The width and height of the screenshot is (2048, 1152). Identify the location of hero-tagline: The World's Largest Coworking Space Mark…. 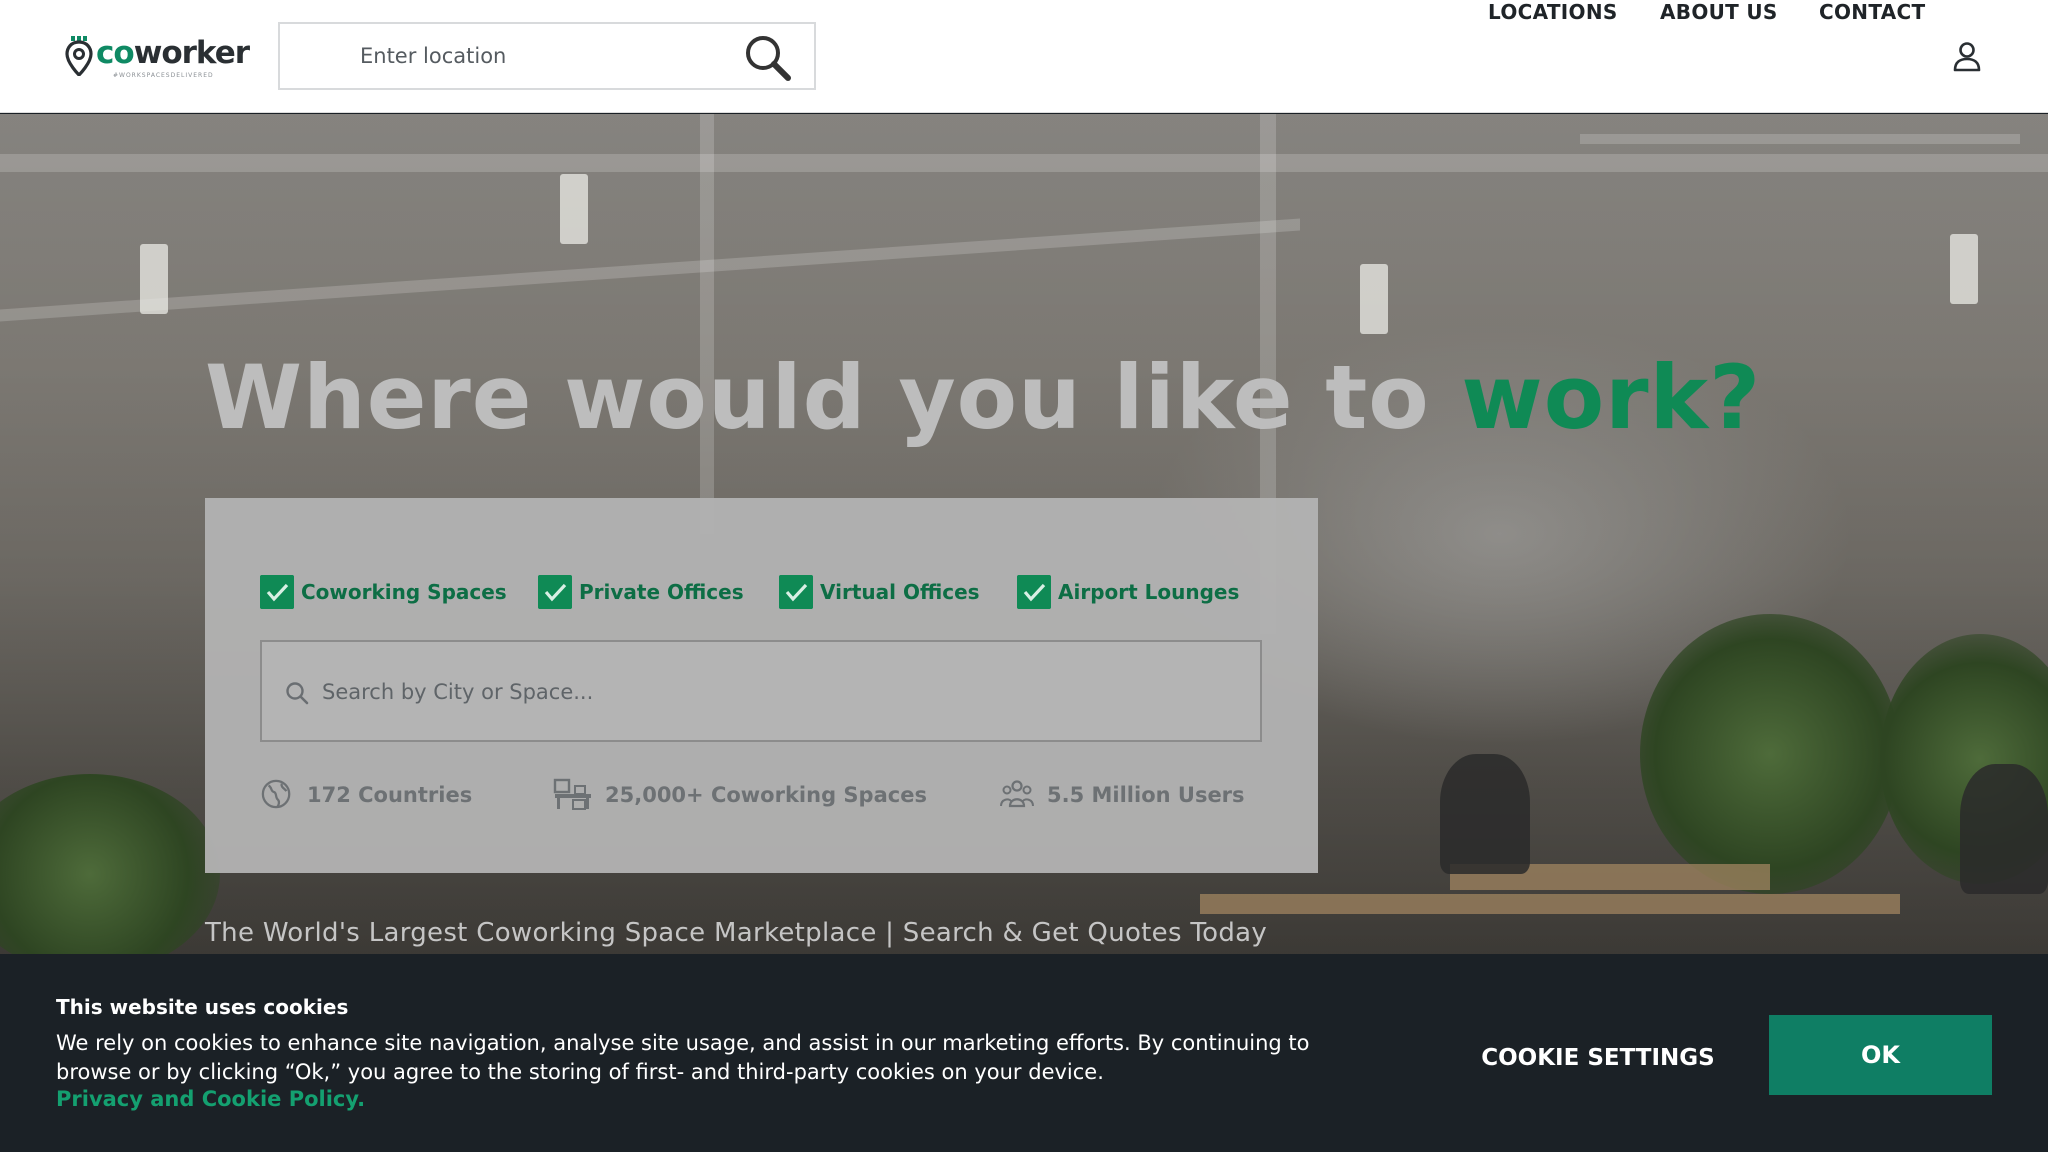
(736, 933).